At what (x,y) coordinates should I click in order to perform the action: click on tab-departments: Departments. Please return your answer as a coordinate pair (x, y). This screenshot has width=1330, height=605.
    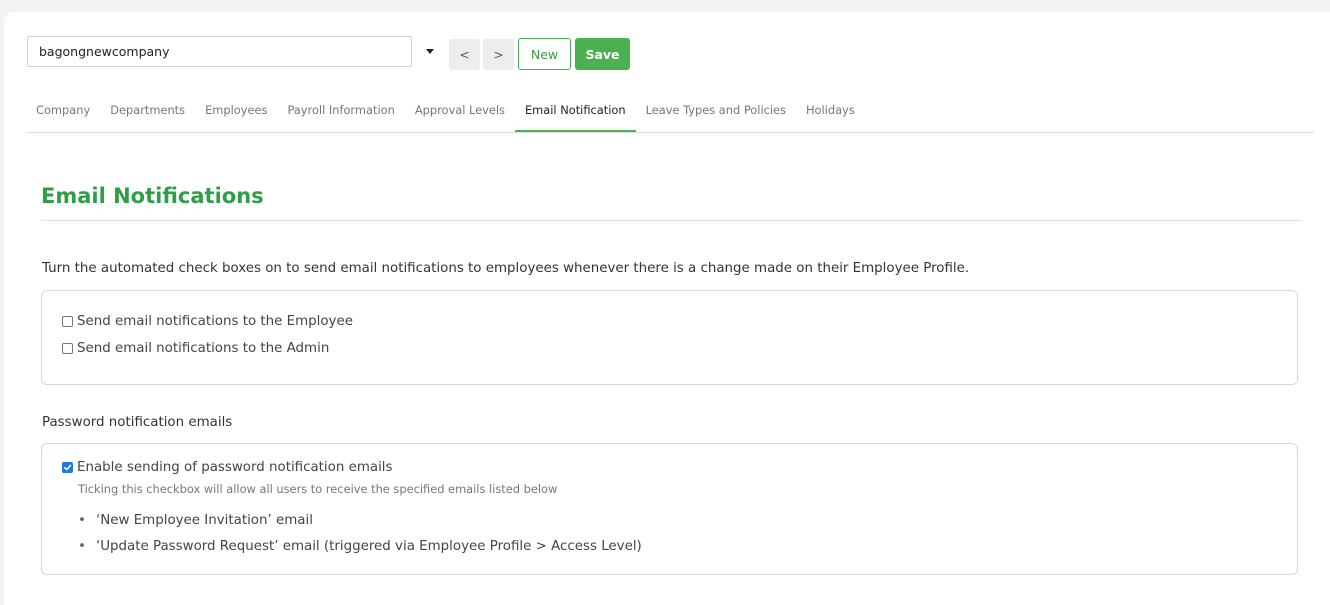
    Looking at the image, I should click on (147, 114).